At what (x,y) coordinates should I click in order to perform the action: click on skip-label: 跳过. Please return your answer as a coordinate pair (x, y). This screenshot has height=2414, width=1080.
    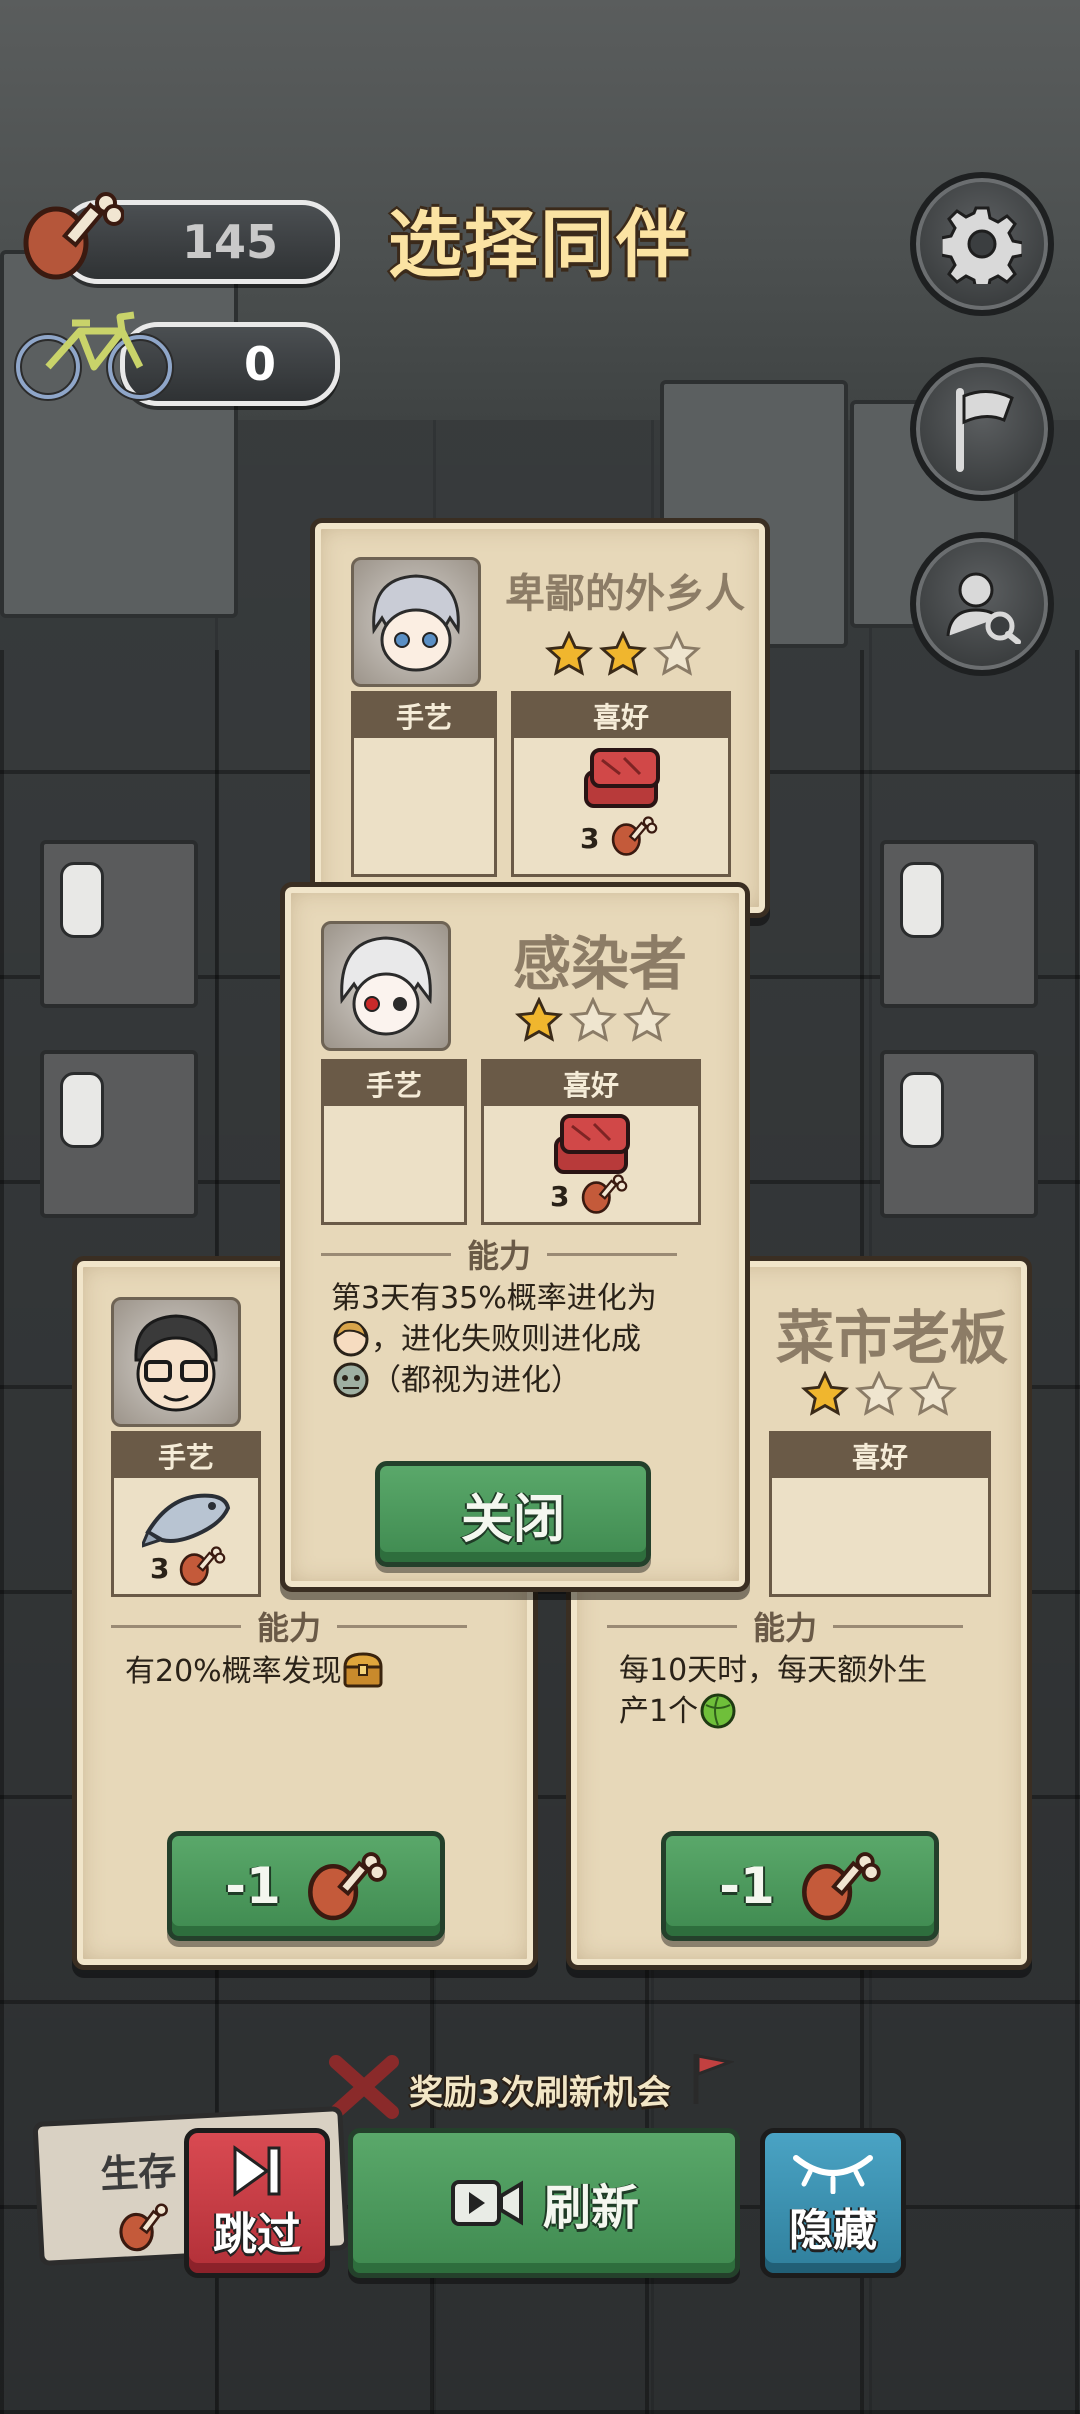
    Looking at the image, I should click on (257, 2234).